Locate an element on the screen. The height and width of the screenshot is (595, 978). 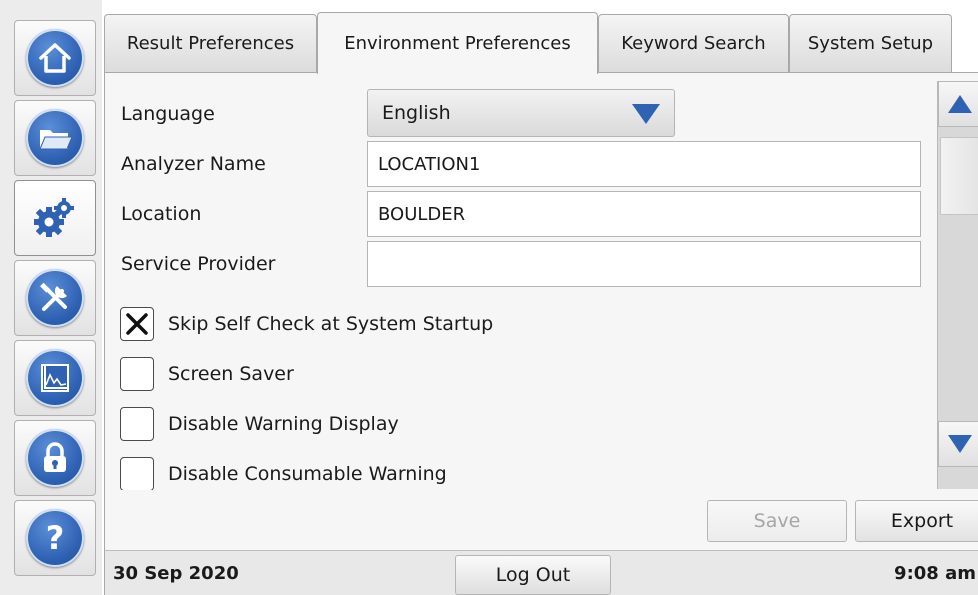
tab-label: Result Preferences is located at coordinates (210, 43).